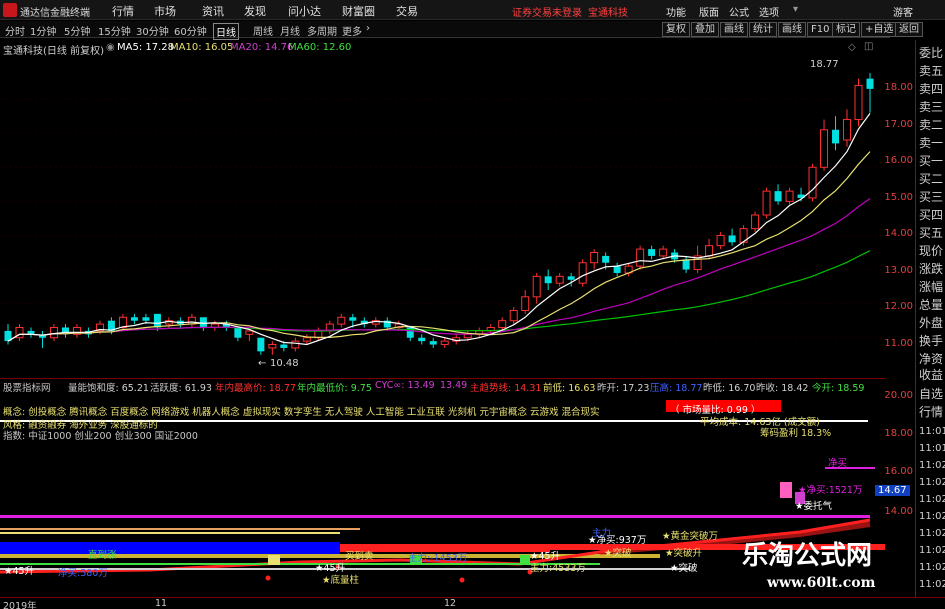 This screenshot has width=945, height=609. What do you see at coordinates (709, 11) in the screenshot?
I see `menu-banmian: 版面` at bounding box center [709, 11].